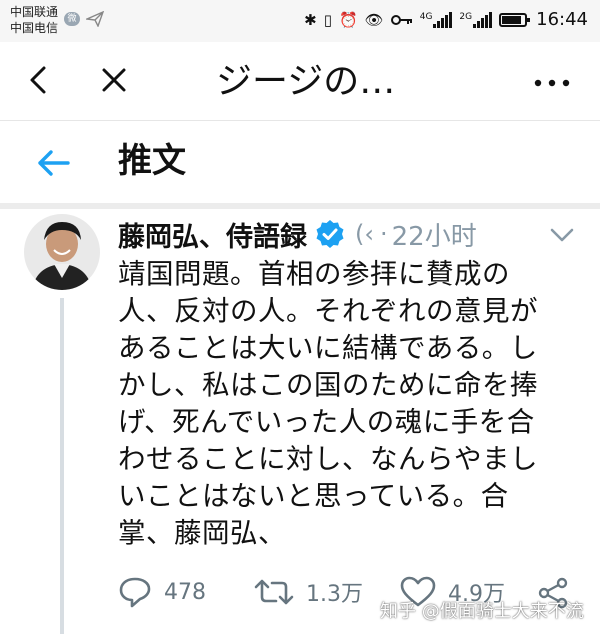 The width and height of the screenshot is (600, 634). What do you see at coordinates (162, 592) in the screenshot?
I see `reply-button: 478` at bounding box center [162, 592].